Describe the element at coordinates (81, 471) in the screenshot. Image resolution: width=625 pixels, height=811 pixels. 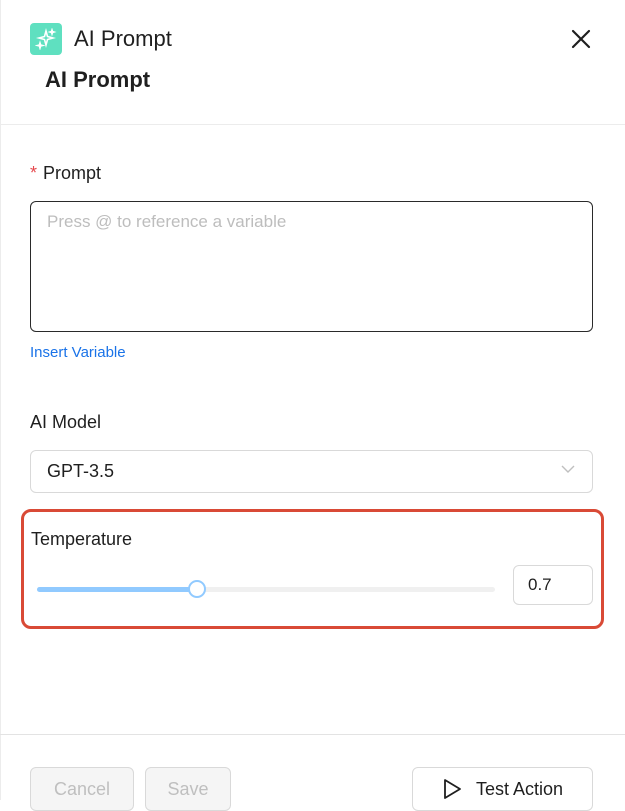
I see `ai-model-value: GPT-3.5` at that location.